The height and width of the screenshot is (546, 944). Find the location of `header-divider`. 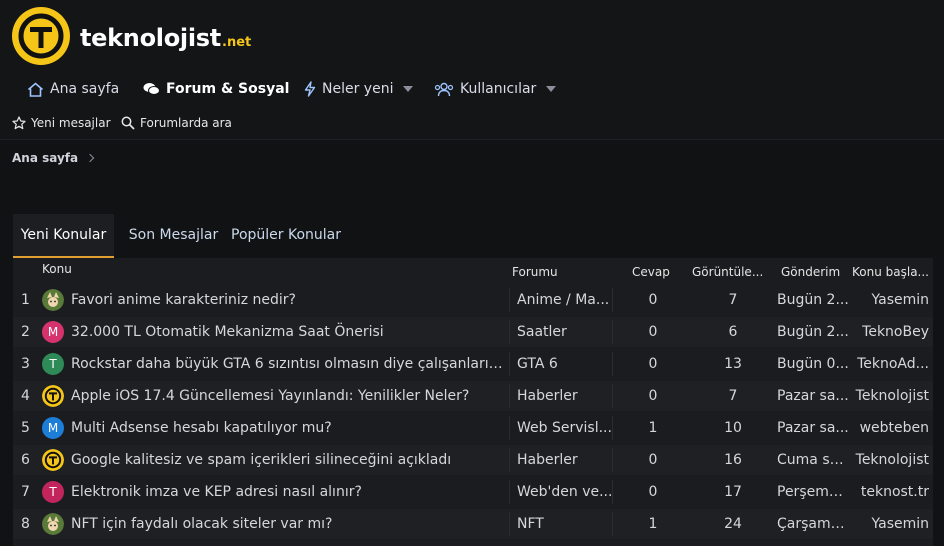

header-divider is located at coordinates (472, 139).